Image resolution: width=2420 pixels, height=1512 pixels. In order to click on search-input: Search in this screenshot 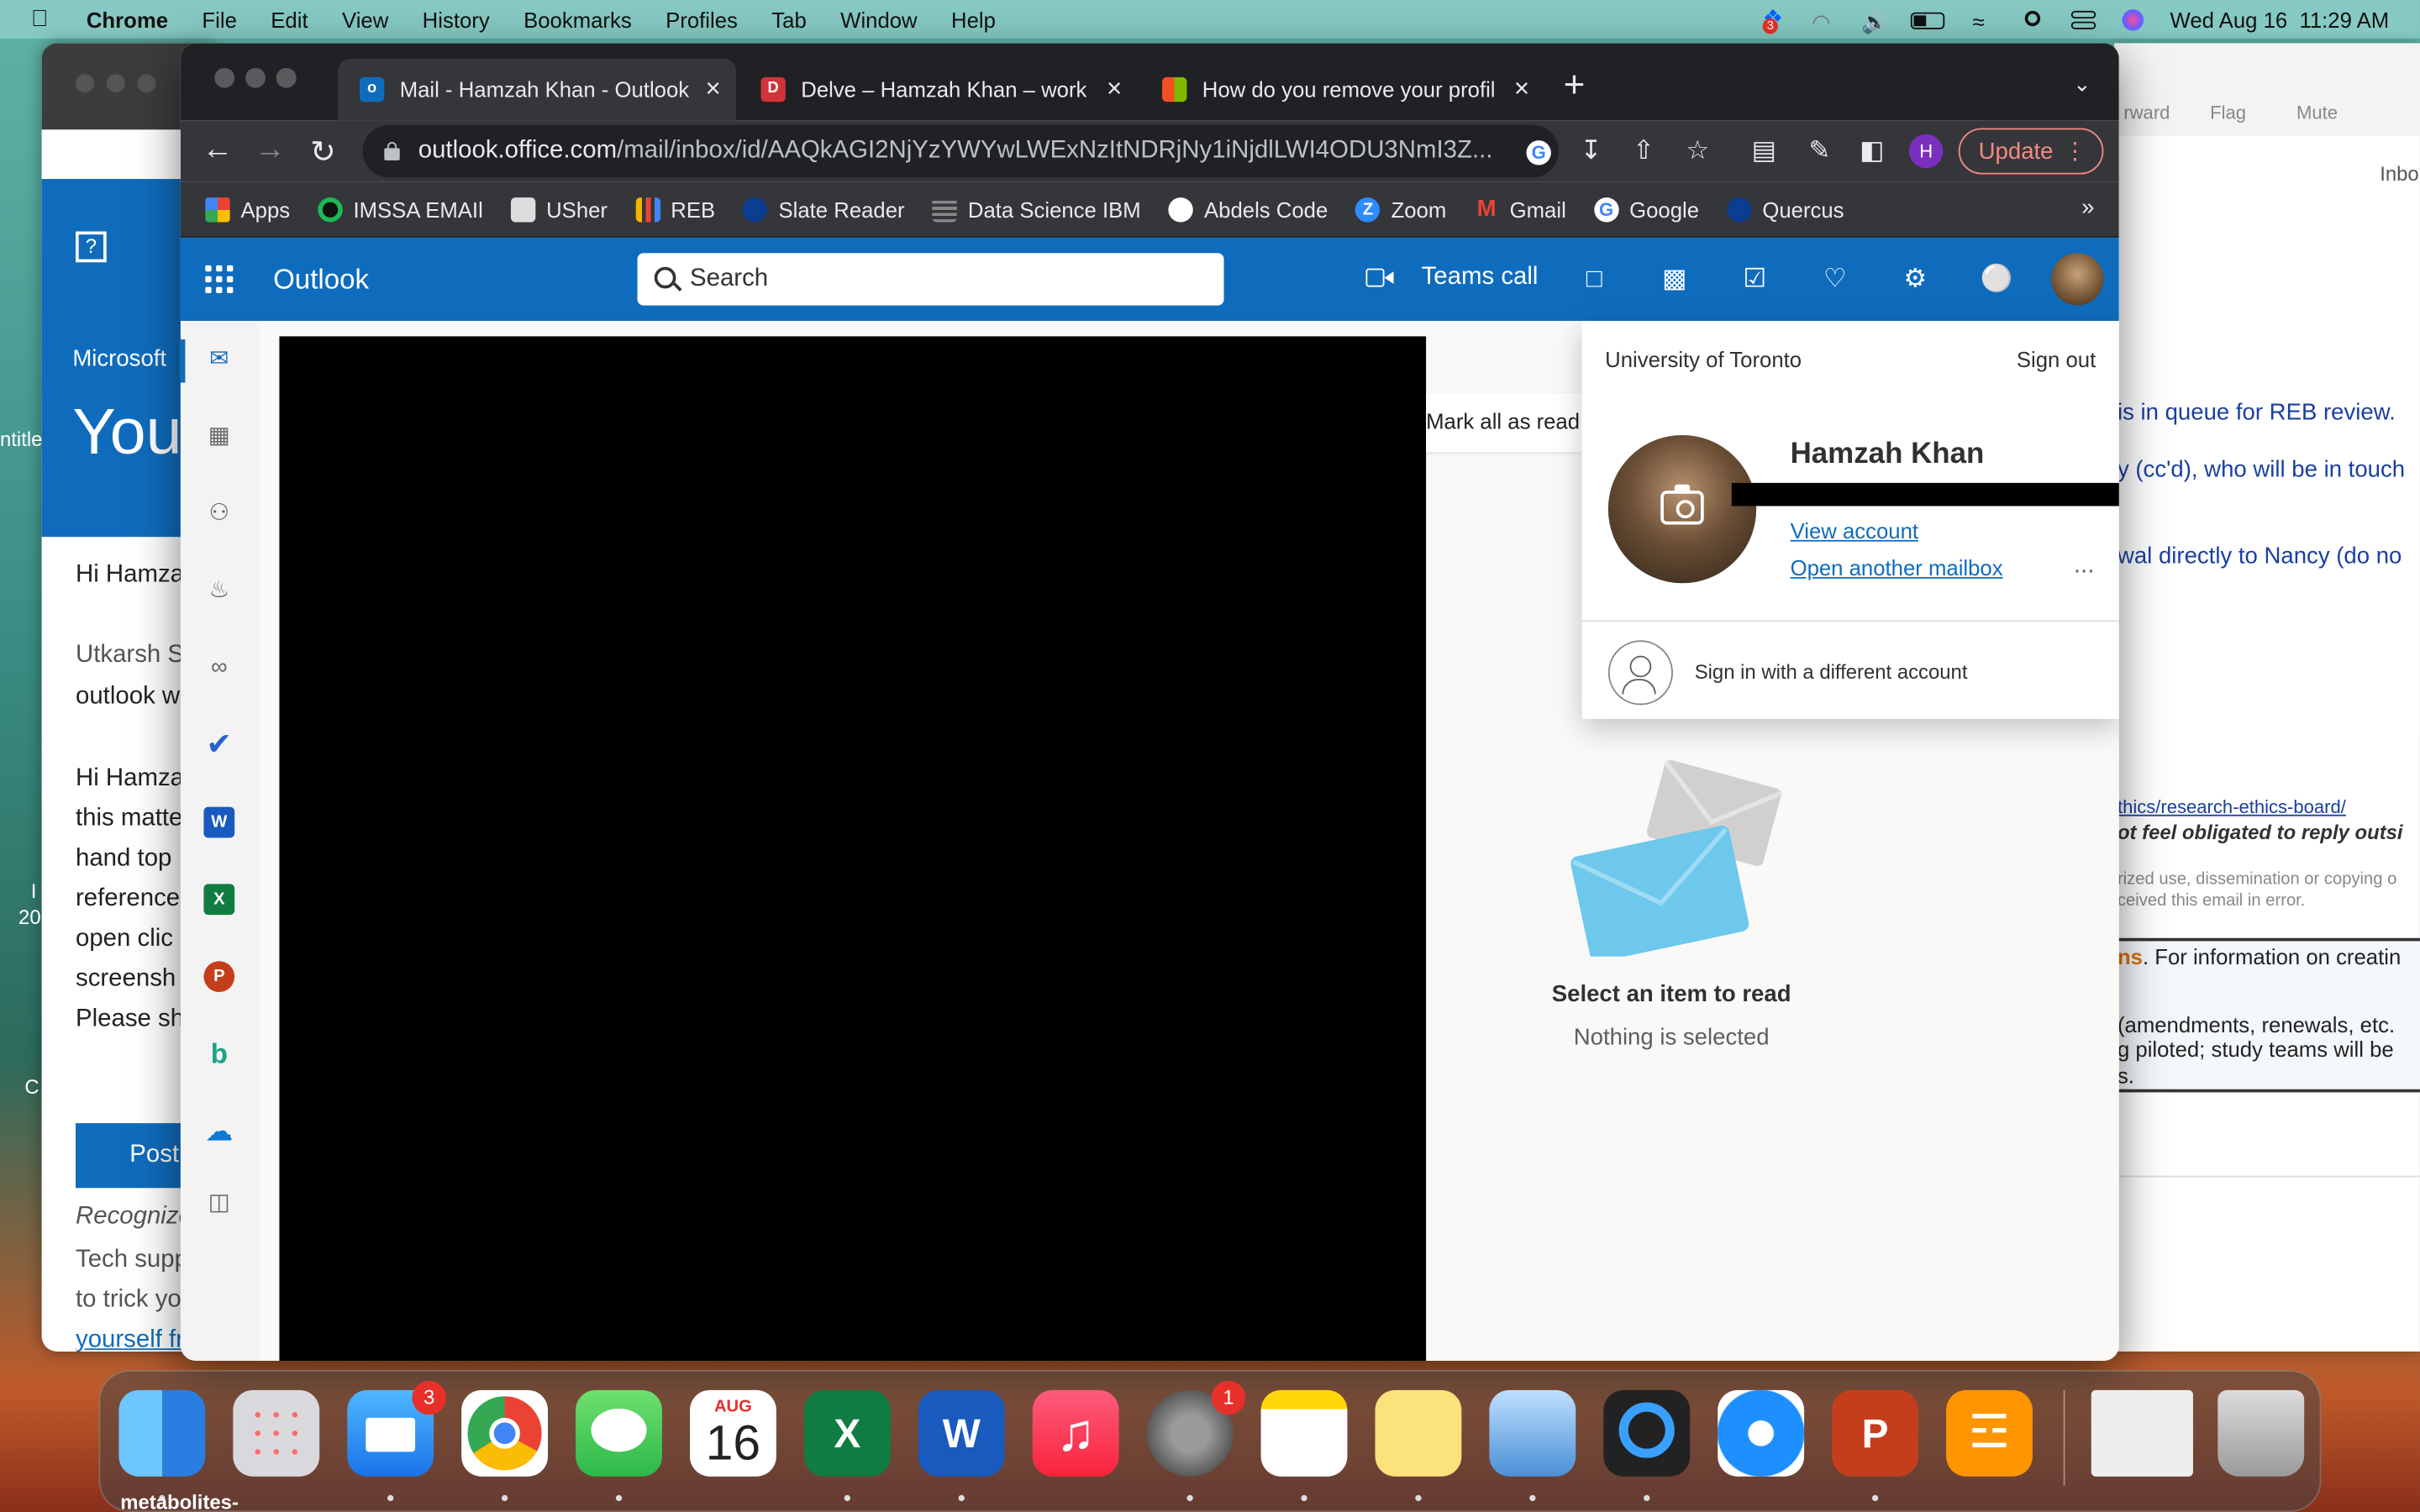, I will do `click(931, 279)`.